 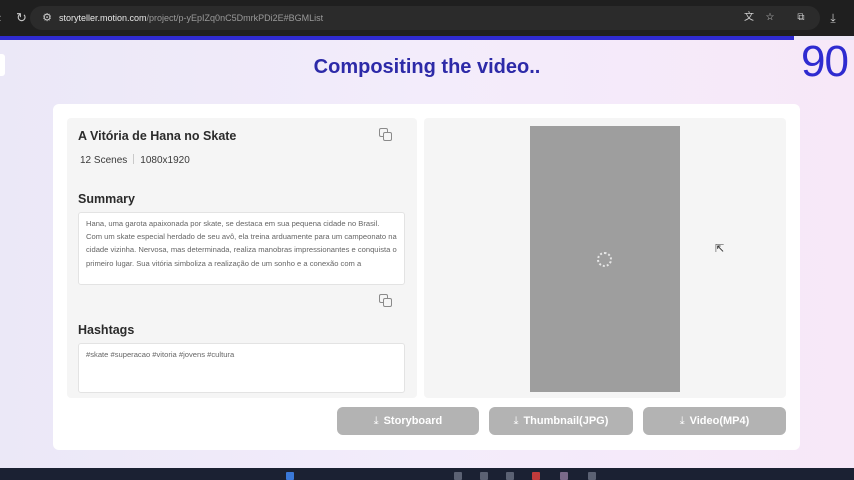 I want to click on summary-heading: Summary, so click(x=106, y=199).